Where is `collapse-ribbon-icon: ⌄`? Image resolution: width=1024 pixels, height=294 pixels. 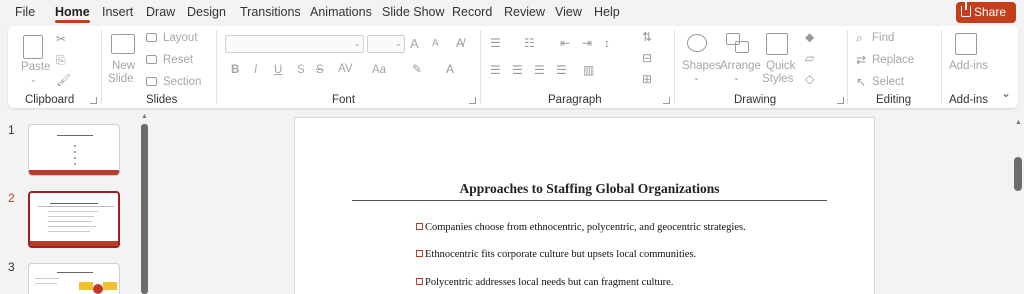 collapse-ribbon-icon: ⌄ is located at coordinates (1006, 93).